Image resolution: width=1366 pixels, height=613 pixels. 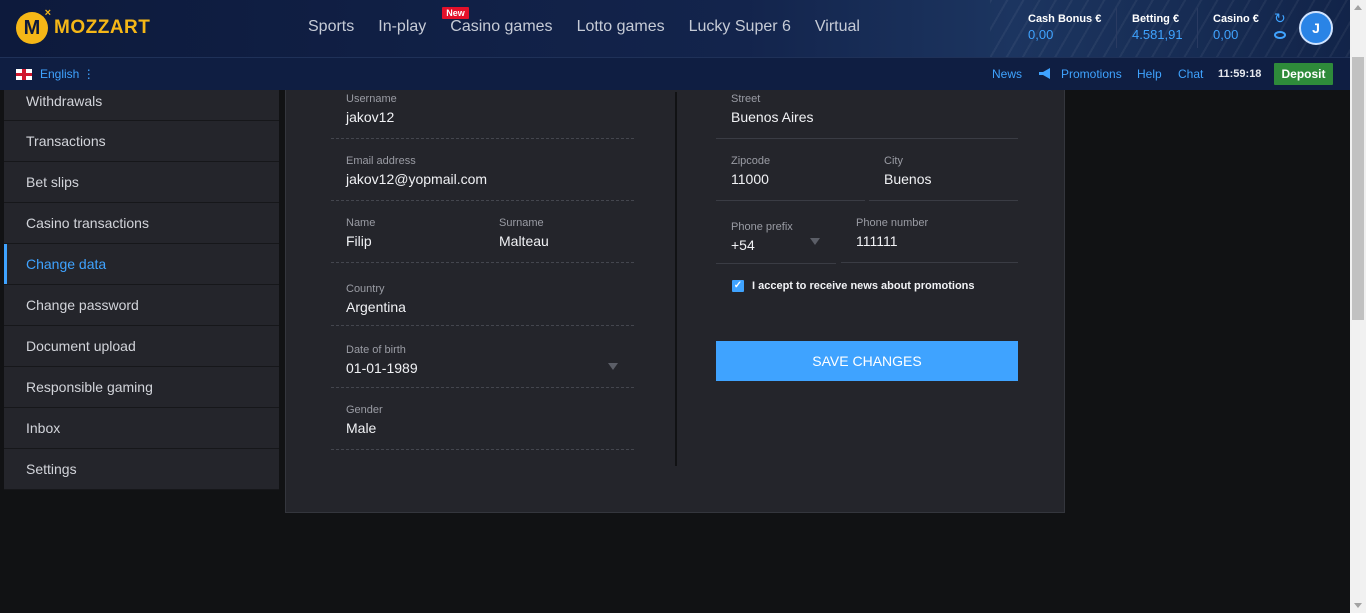 What do you see at coordinates (365, 289) in the screenshot?
I see `field-label: Country` at bounding box center [365, 289].